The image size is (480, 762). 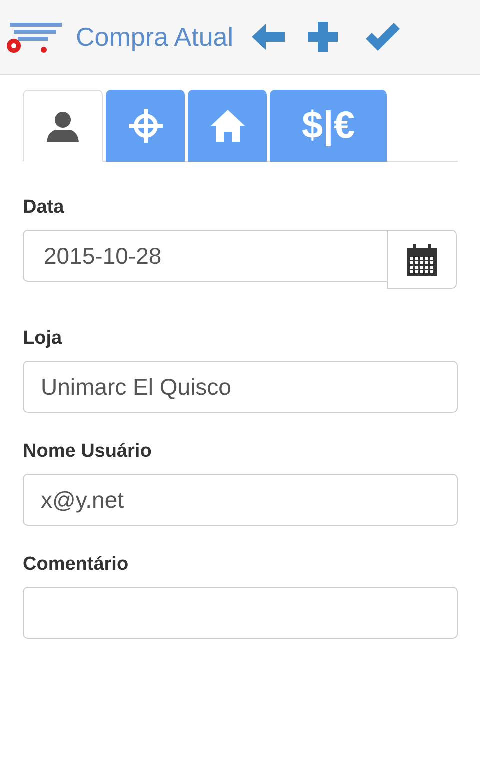 I want to click on page-title: Compra Atual, so click(x=155, y=37).